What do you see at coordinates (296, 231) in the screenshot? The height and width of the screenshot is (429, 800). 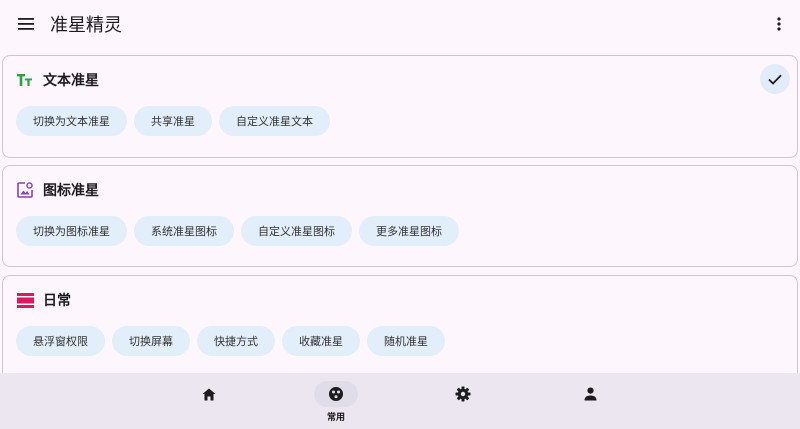 I see `chip-custom-icon: 自定义准星图标` at bounding box center [296, 231].